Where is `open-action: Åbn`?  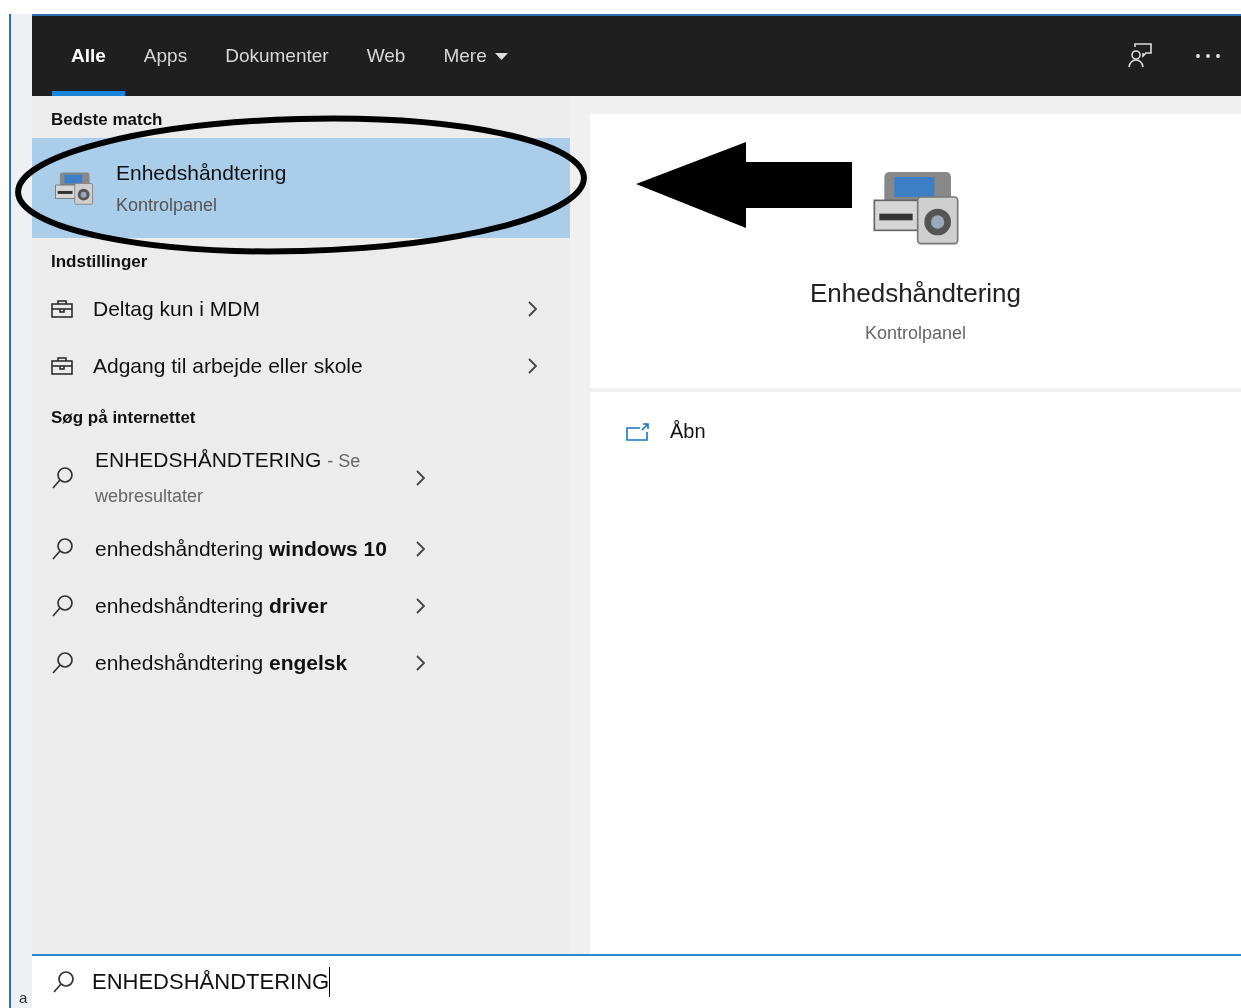 open-action: Åbn is located at coordinates (915, 431).